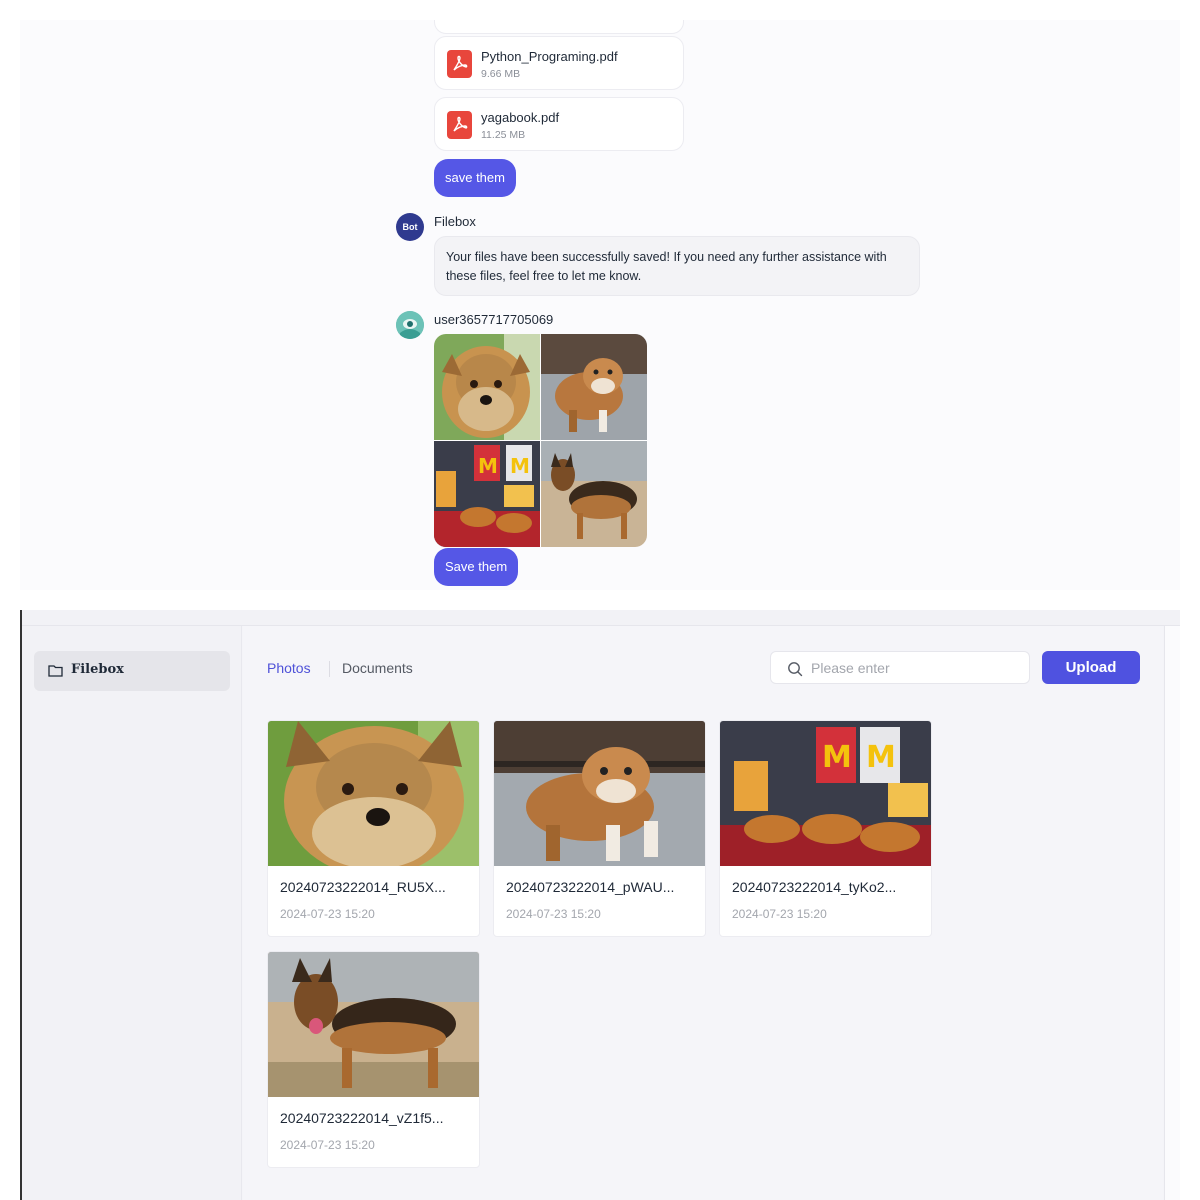 Image resolution: width=1200 pixels, height=1200 pixels. I want to click on photo-card: 20240723222014_pWAU... 2024-07-23 15:20, so click(599, 828).